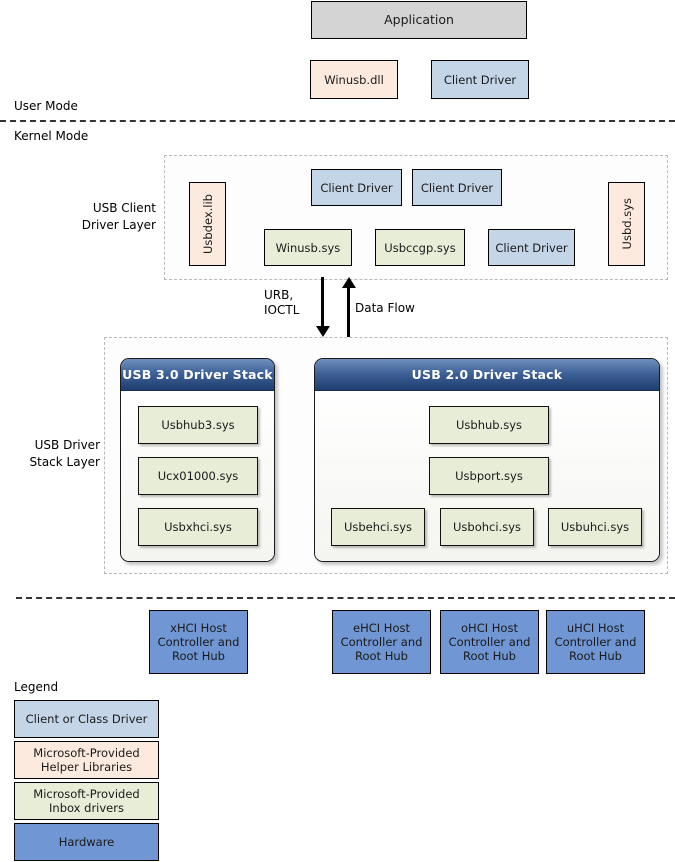 Image resolution: width=675 pixels, height=862 pixels. Describe the element at coordinates (349, 282) in the screenshot. I see `data-flow-arrow-head` at that location.